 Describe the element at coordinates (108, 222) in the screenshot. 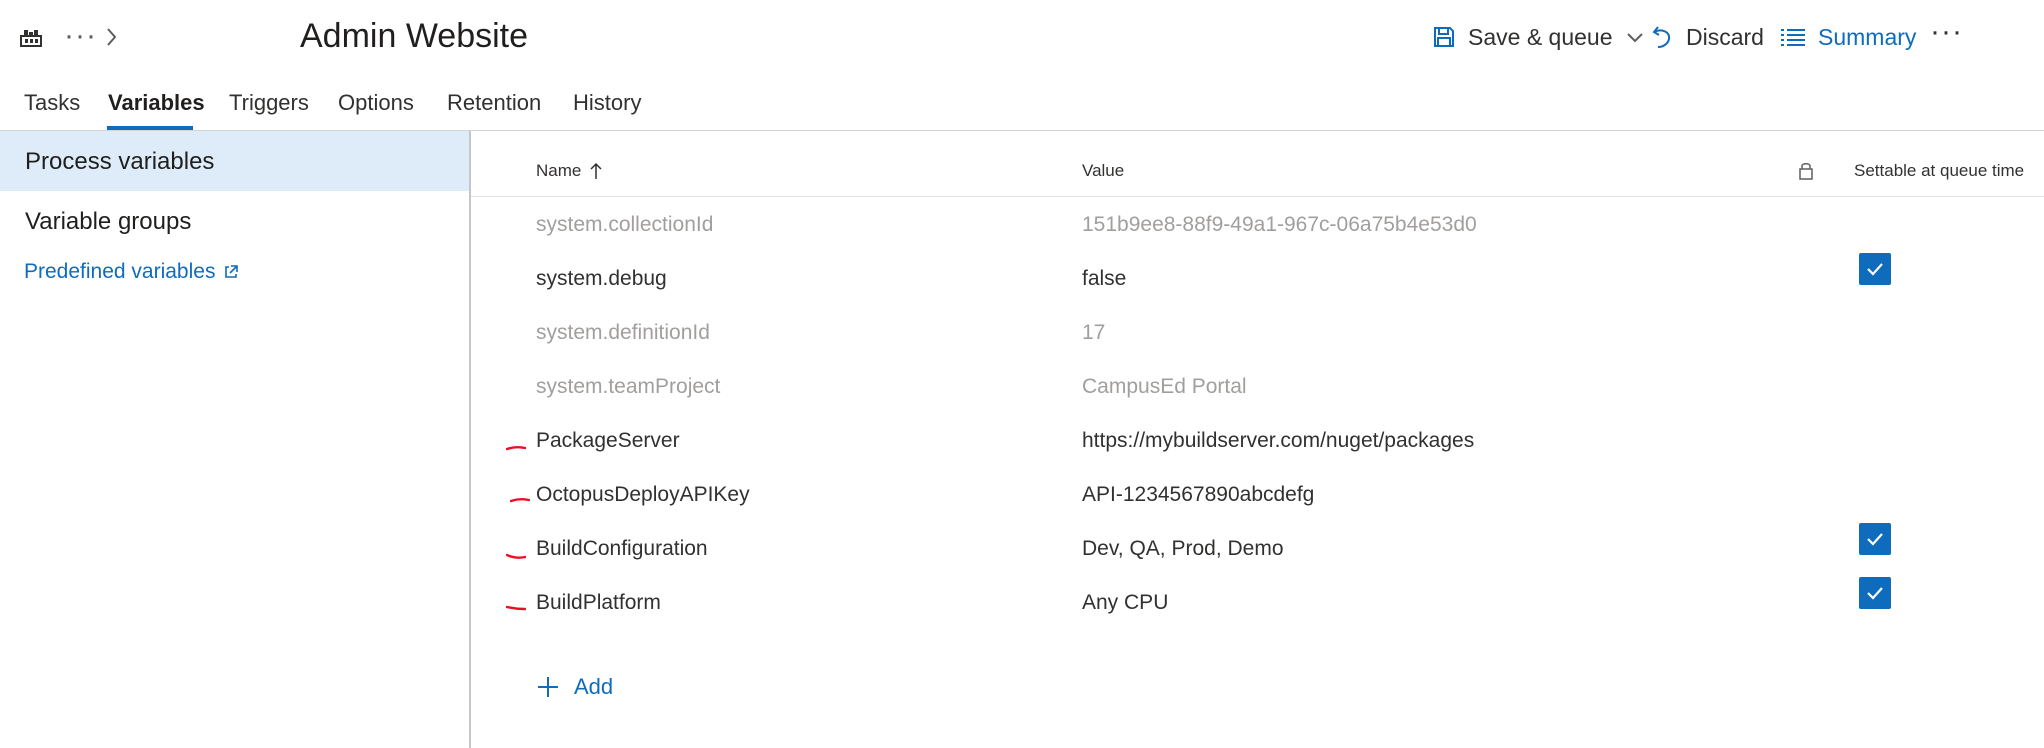

I see `nav-item-variable-groups: Variable groups` at that location.